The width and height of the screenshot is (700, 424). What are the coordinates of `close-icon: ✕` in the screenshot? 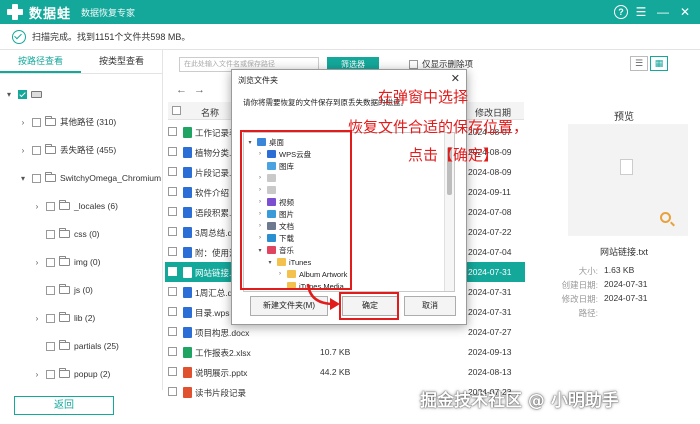 It's located at (685, 12).